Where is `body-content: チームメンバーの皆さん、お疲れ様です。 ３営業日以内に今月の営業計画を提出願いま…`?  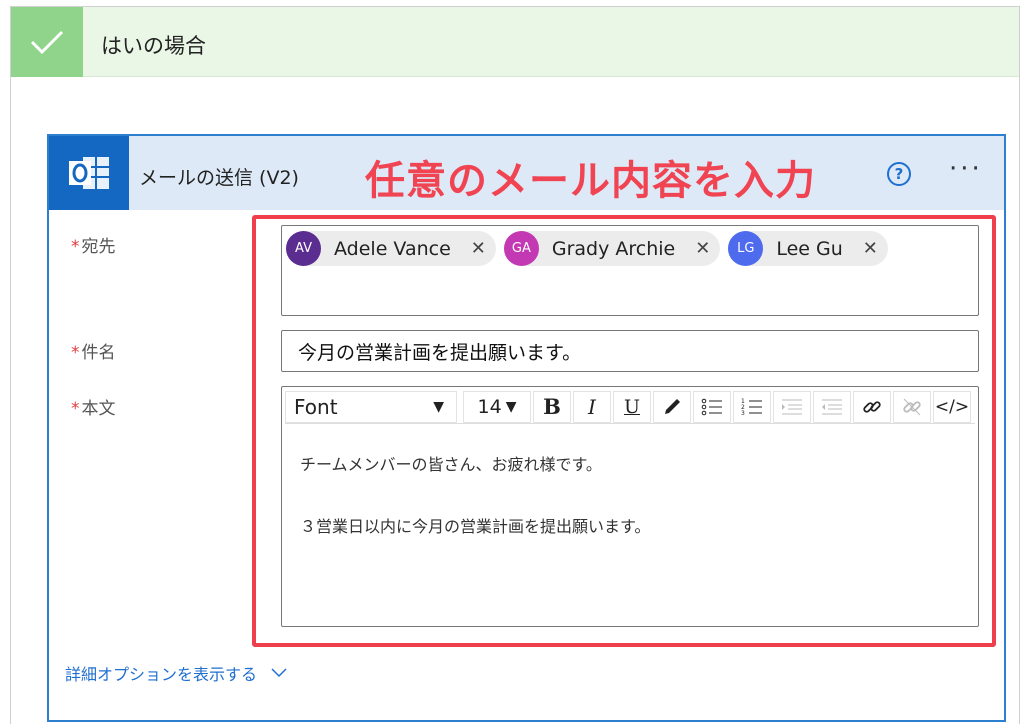 body-content: チームメンバーの皆さん、お疲れ様です。 ３営業日以内に今月の営業計画を提出願いま… is located at coordinates (475, 519).